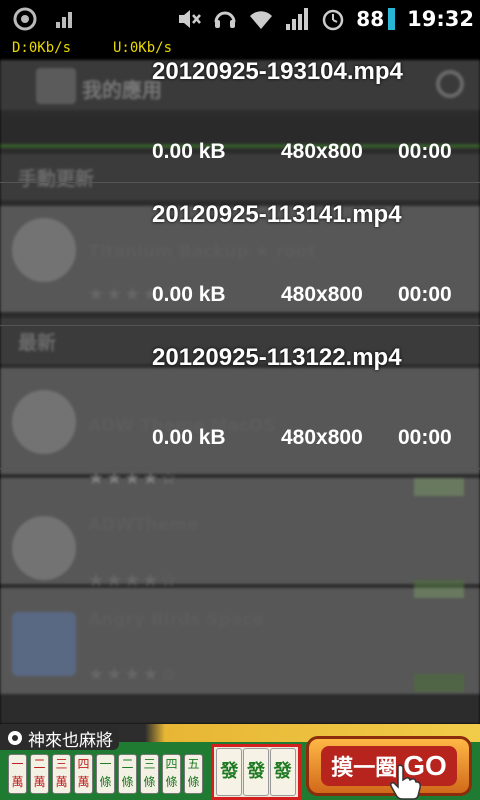 The height and width of the screenshot is (800, 480). What do you see at coordinates (297, 19) in the screenshot?
I see `signal-bars-icon` at bounding box center [297, 19].